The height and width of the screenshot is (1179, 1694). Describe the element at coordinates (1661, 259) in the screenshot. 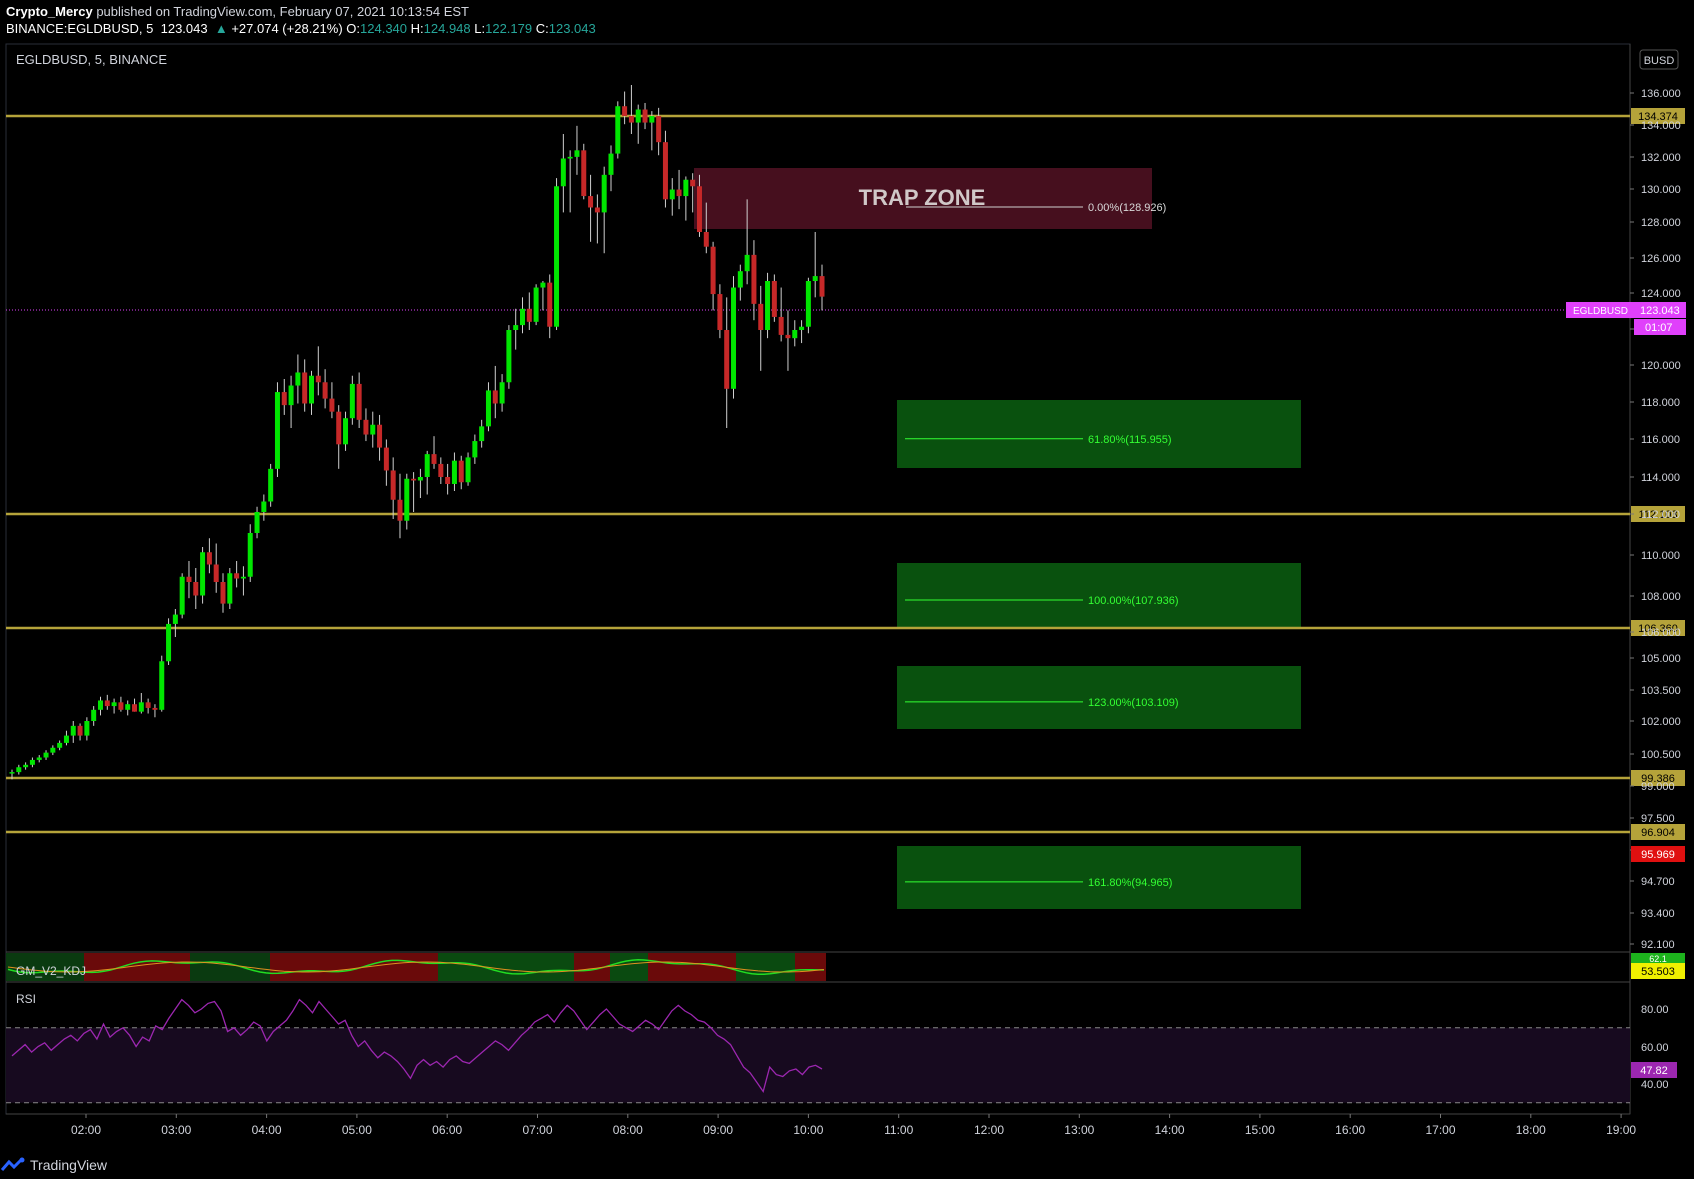

I see `price-tick-label: 126.000` at that location.